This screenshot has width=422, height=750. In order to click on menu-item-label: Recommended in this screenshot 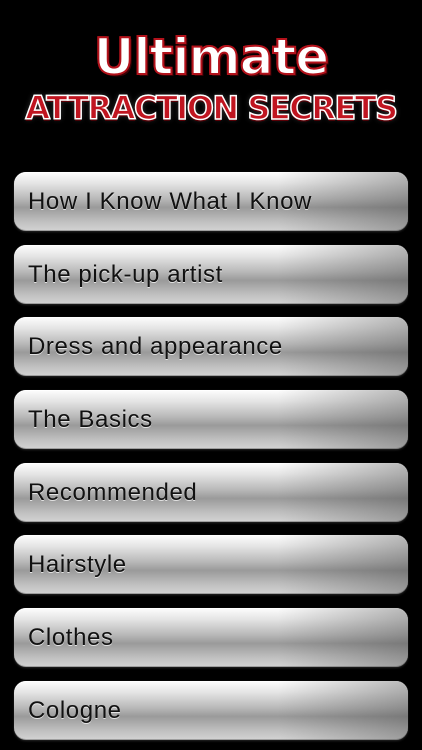, I will do `click(113, 492)`.